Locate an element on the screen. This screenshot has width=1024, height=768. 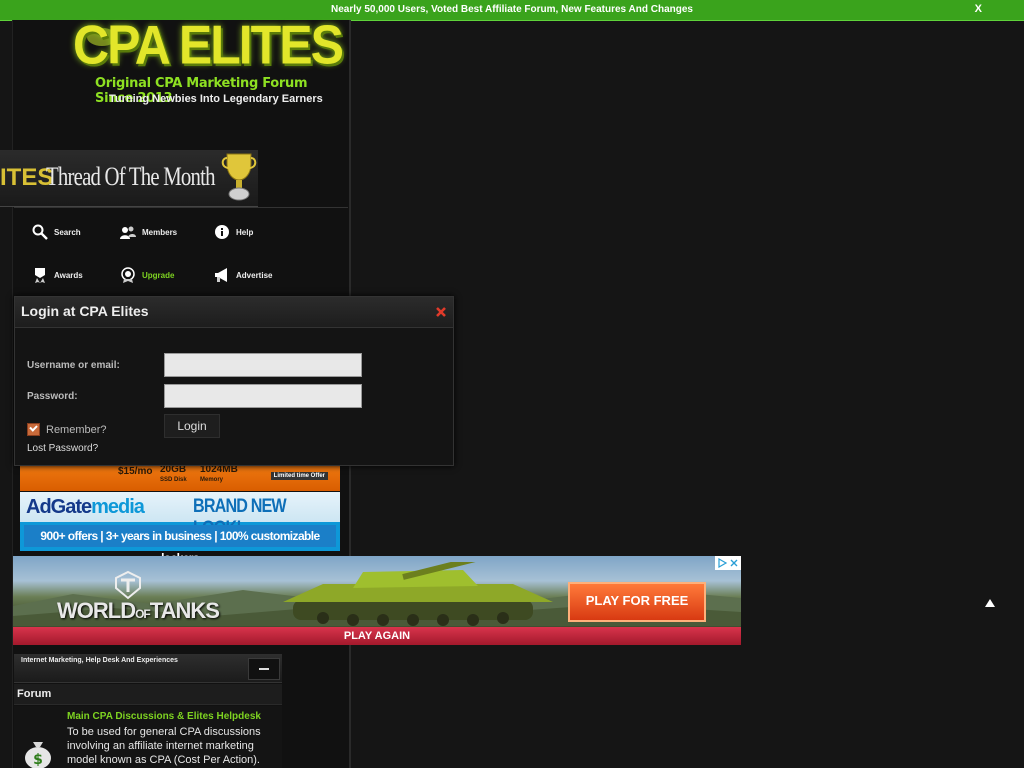
adgate-logo: AdGatemedia is located at coordinates (85, 507).